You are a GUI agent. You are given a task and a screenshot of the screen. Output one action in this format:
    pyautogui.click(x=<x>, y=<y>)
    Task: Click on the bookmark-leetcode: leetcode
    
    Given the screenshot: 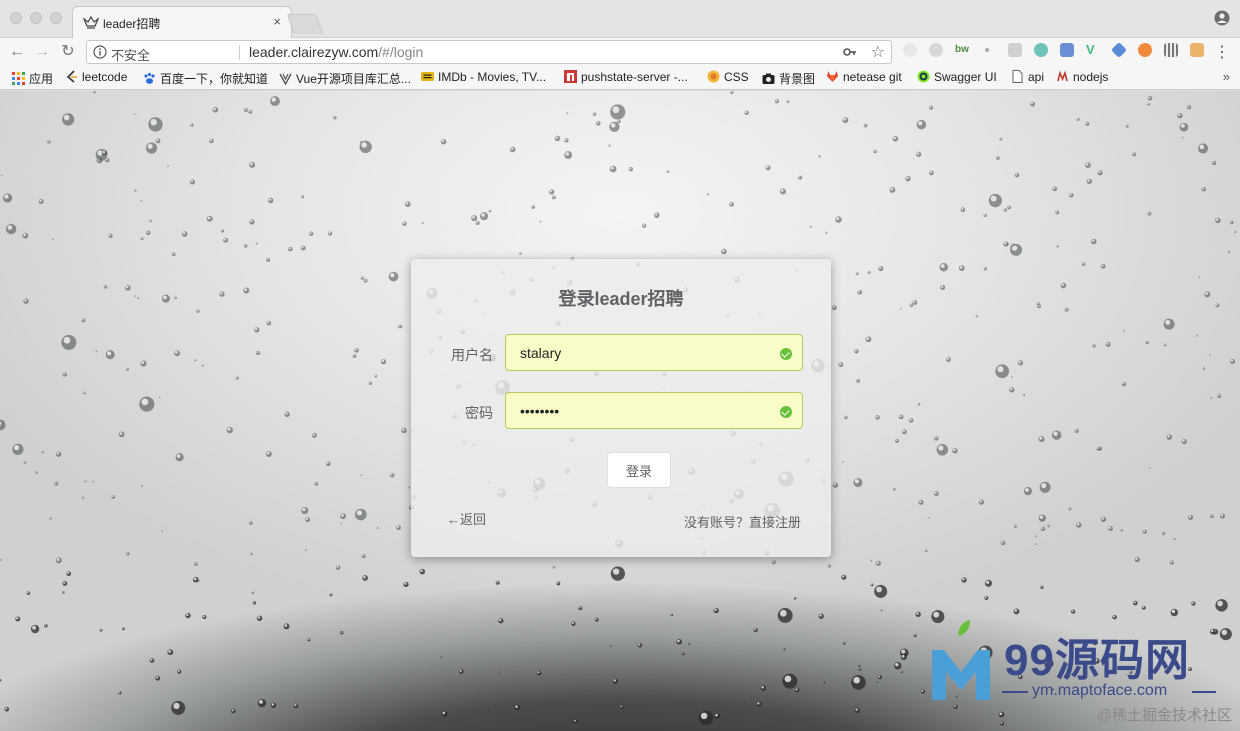 What is the action you would take?
    pyautogui.click(x=96, y=77)
    